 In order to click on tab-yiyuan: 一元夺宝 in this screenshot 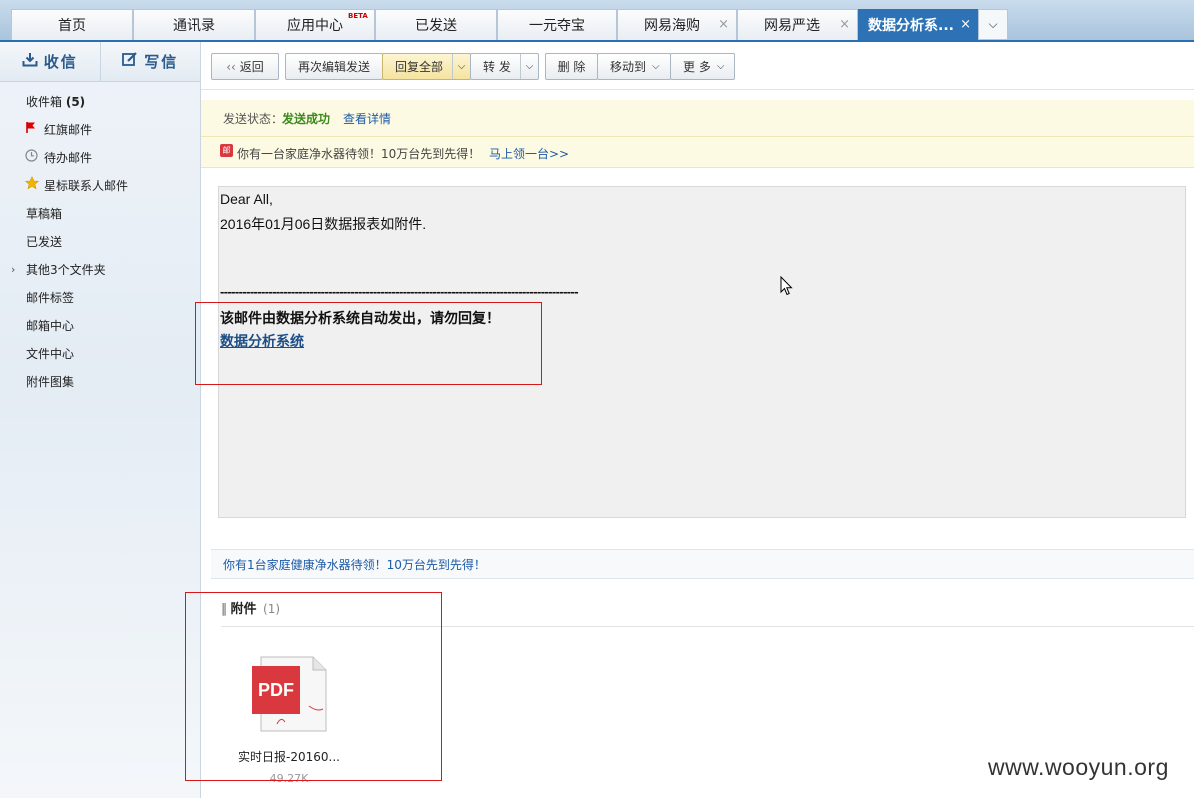, I will do `click(557, 24)`.